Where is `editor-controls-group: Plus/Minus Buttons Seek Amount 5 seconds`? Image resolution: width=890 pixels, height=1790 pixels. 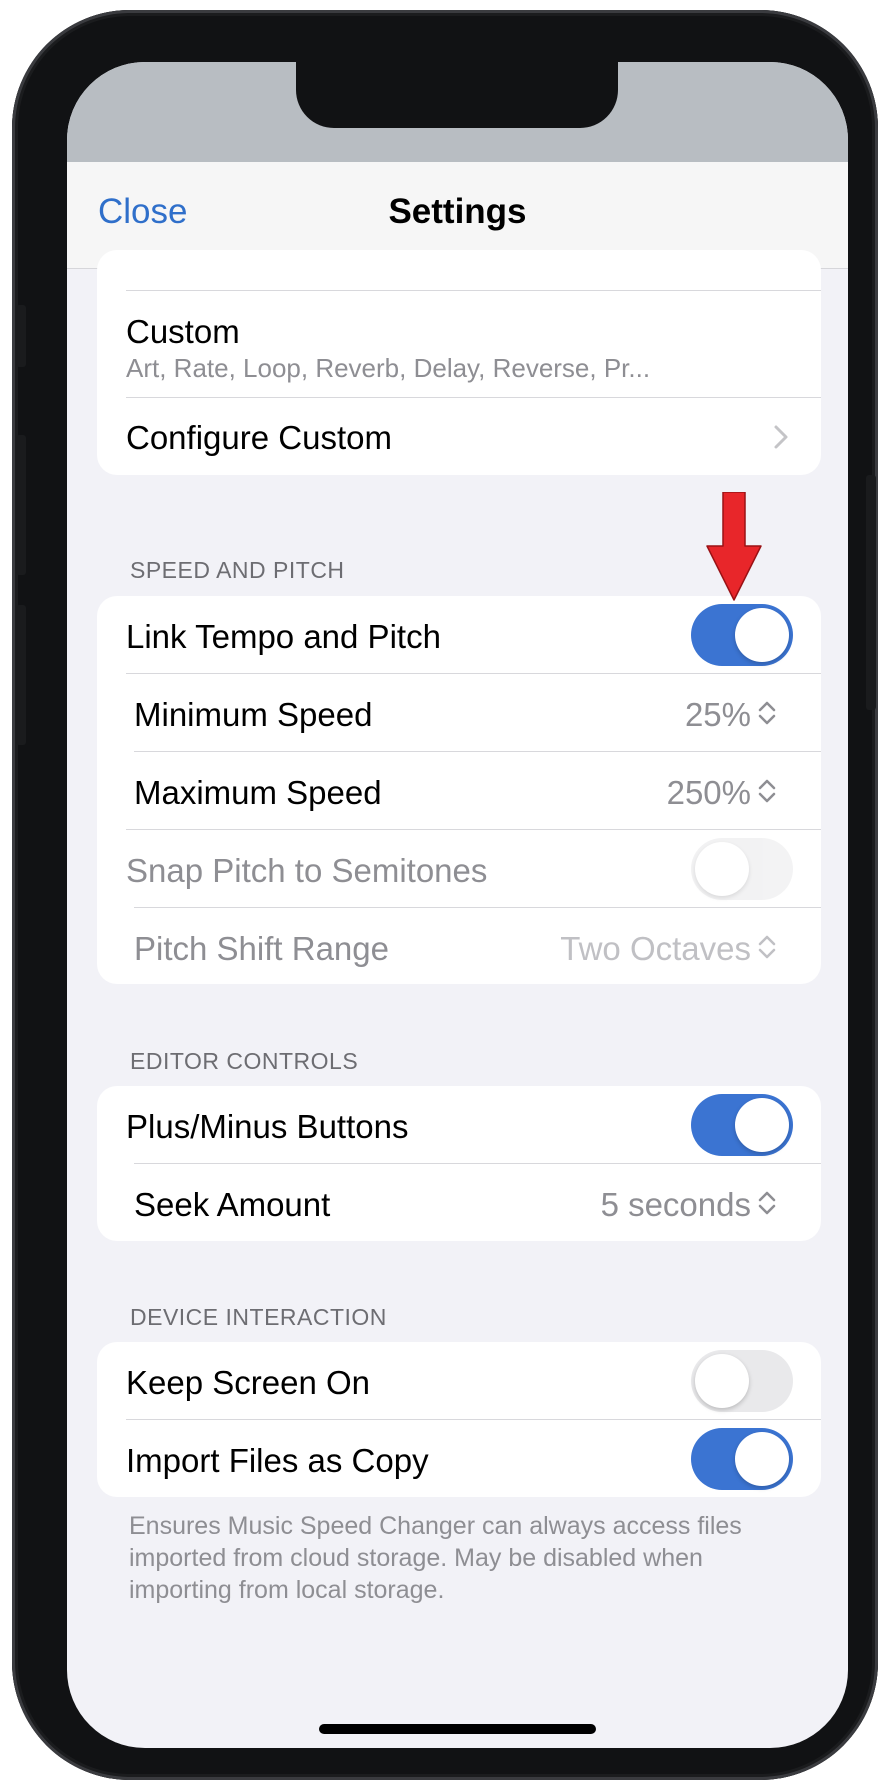
editor-controls-group: Plus/Minus Buttons Seek Amount 5 seconds is located at coordinates (459, 1163).